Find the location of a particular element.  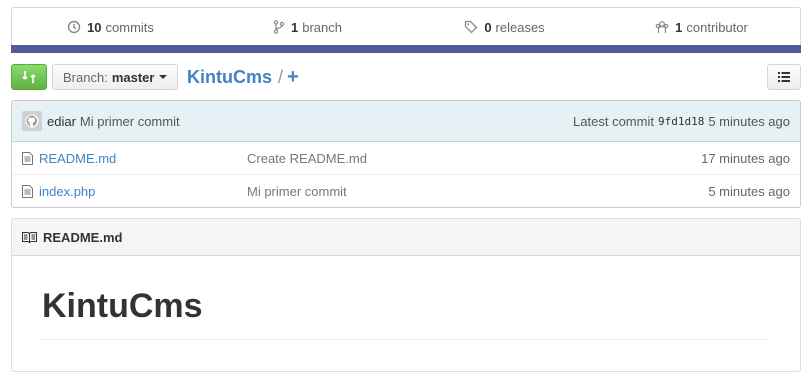

readme-filename: README.md is located at coordinates (83, 237).